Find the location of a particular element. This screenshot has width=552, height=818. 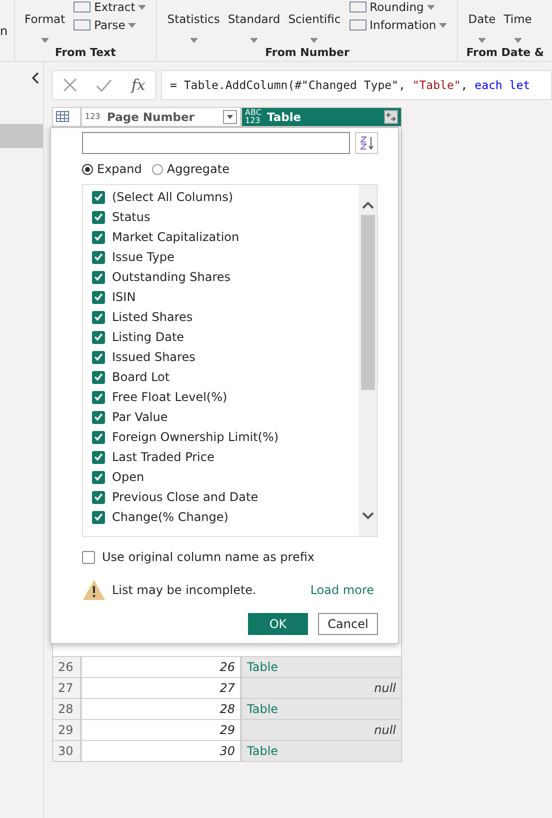

table-icon is located at coordinates (64, 117).